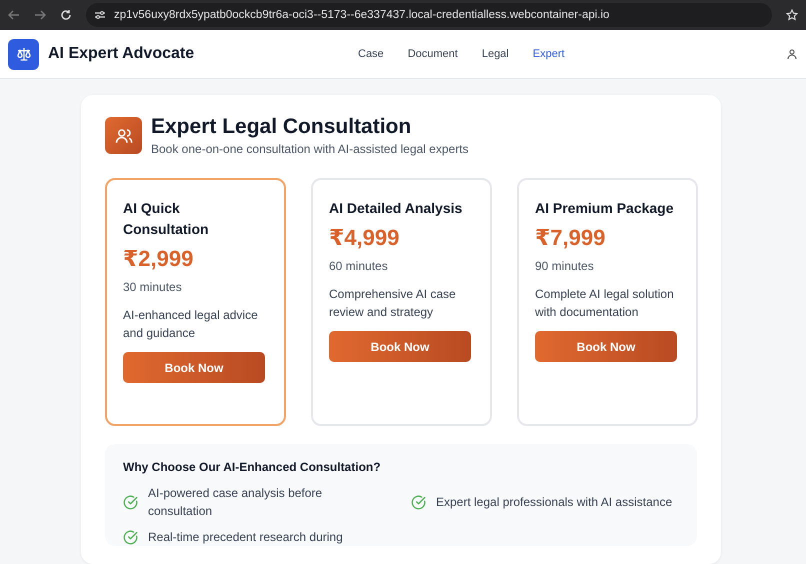  I want to click on plan-card: AI Detailed Analysis ₹4,999 60 minutes Comprehensive AI case review and strategy Book Now, so click(401, 302).